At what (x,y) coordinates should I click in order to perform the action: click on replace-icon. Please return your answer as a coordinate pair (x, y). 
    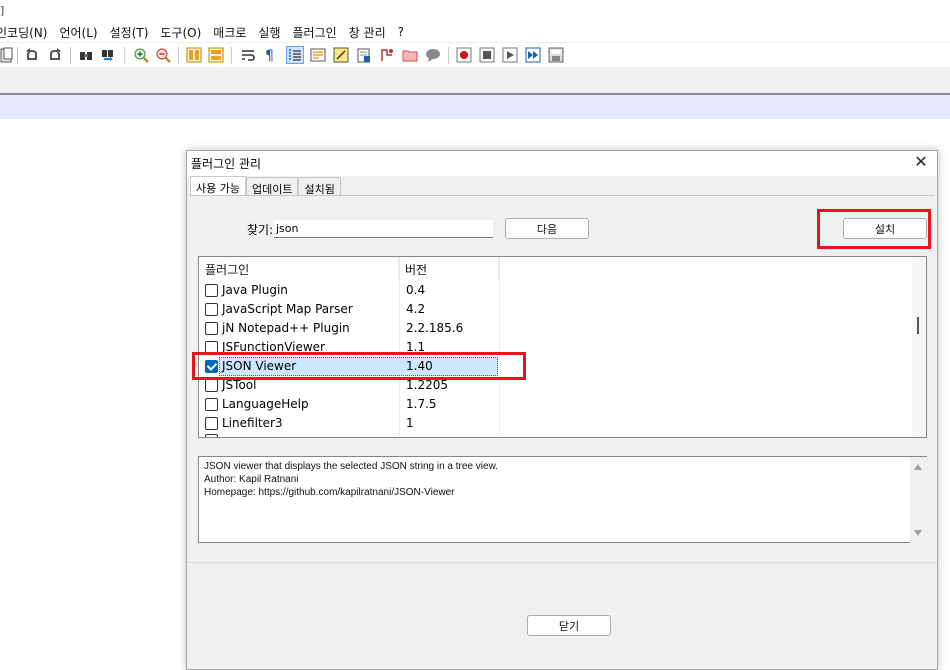
    Looking at the image, I should click on (108, 55).